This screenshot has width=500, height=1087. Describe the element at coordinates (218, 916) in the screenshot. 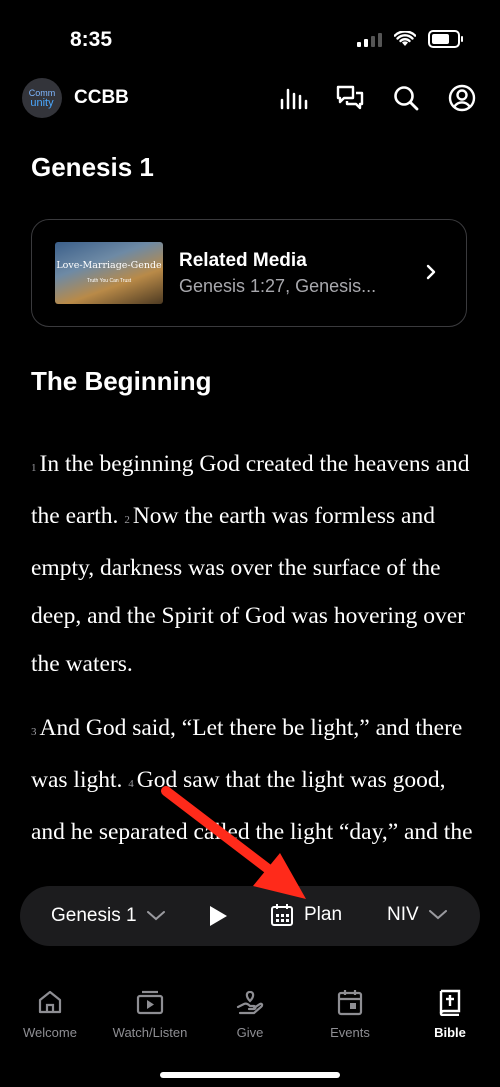

I see `play-button` at that location.